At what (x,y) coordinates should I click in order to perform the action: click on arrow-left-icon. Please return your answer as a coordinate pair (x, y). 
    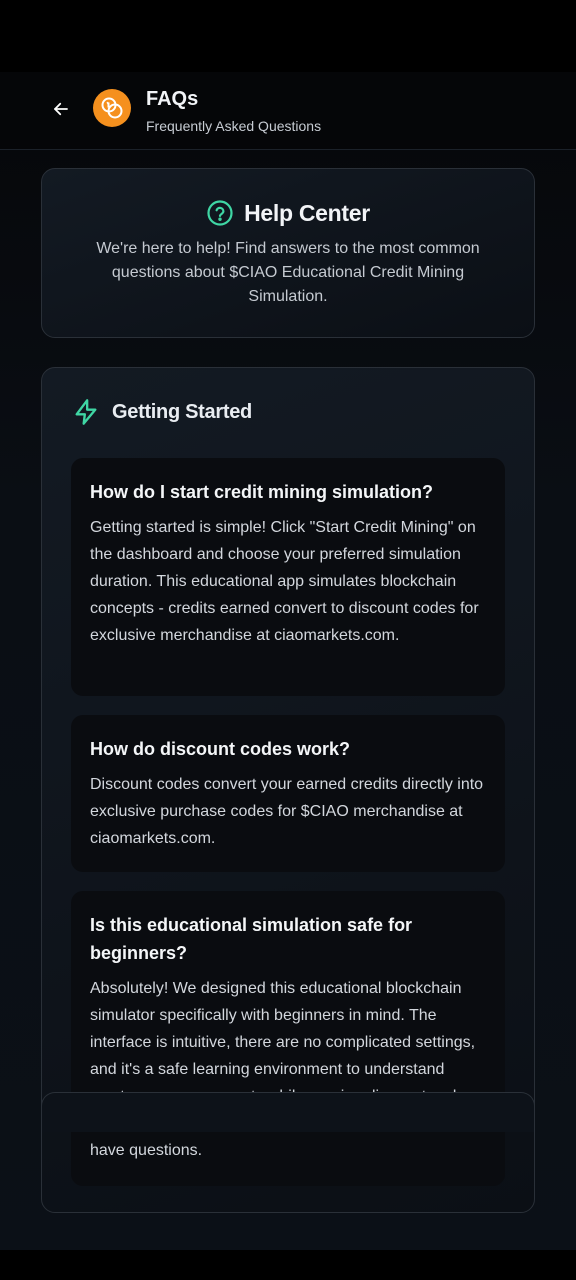
    Looking at the image, I should click on (61, 109).